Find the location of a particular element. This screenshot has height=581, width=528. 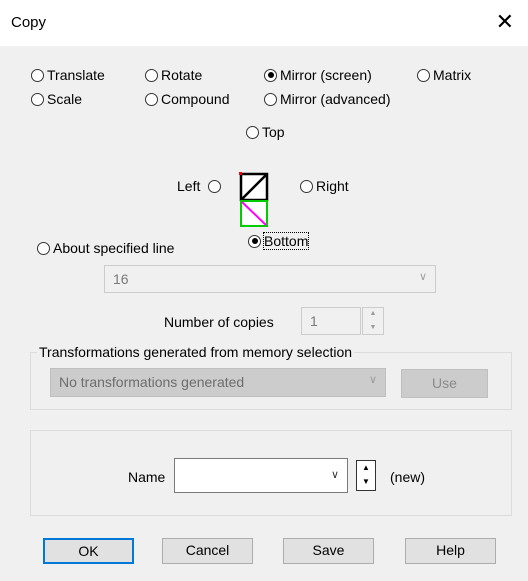

radio-scale: Scale is located at coordinates (56, 99).